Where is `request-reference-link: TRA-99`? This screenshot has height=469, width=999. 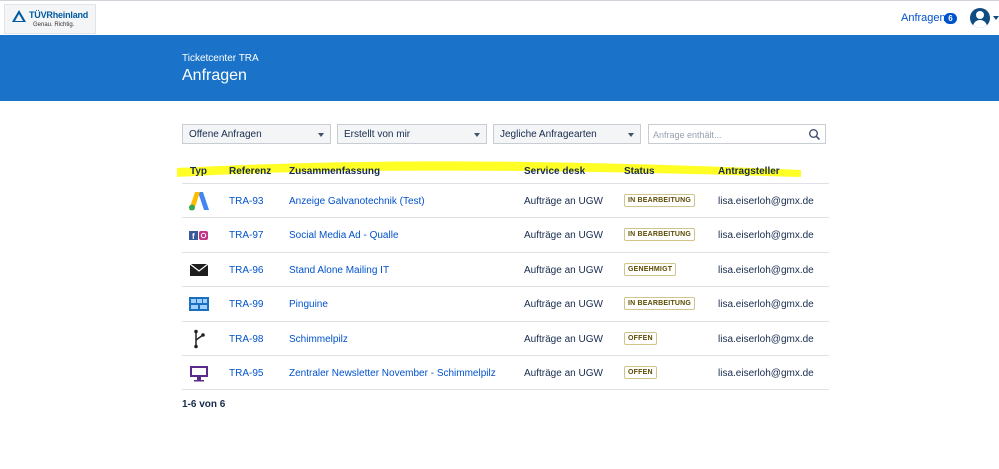 request-reference-link: TRA-99 is located at coordinates (246, 304).